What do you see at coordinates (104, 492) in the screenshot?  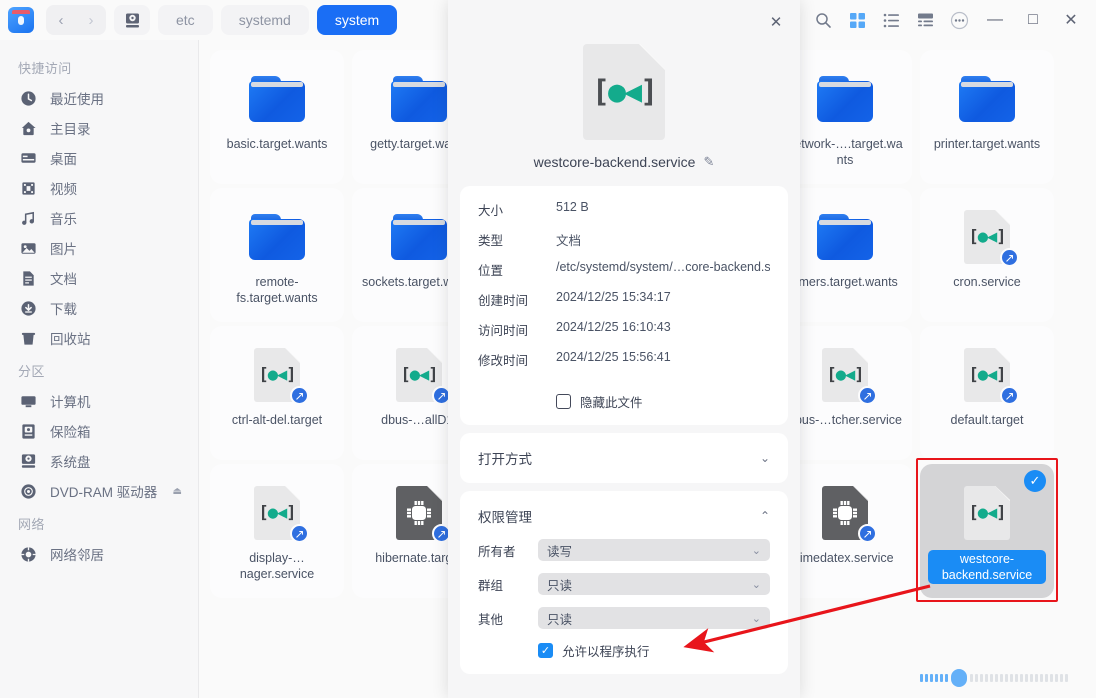 I see `sidebar-item-label: DVD-RAM 驱动器` at bounding box center [104, 492].